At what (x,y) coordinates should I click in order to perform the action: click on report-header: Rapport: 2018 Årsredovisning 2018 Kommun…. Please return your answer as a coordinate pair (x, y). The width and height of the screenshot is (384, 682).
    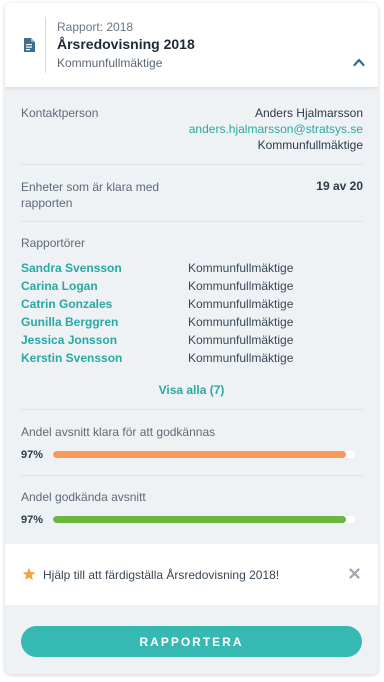
    Looking at the image, I should click on (191, 45).